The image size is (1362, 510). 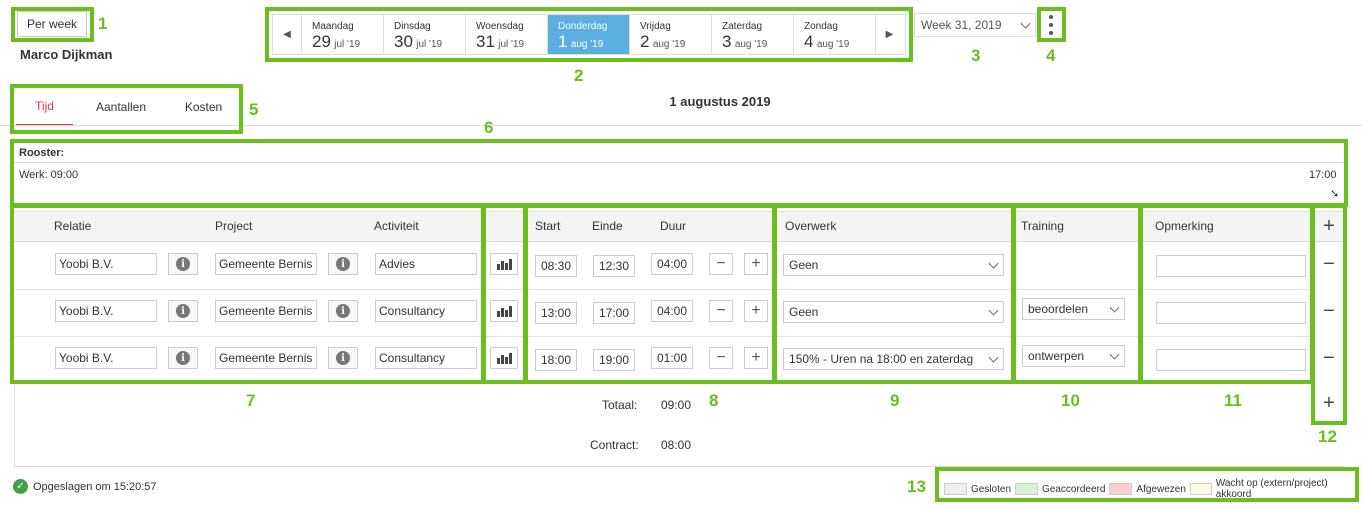 What do you see at coordinates (1051, 25) in the screenshot?
I see `more-options-icon` at bounding box center [1051, 25].